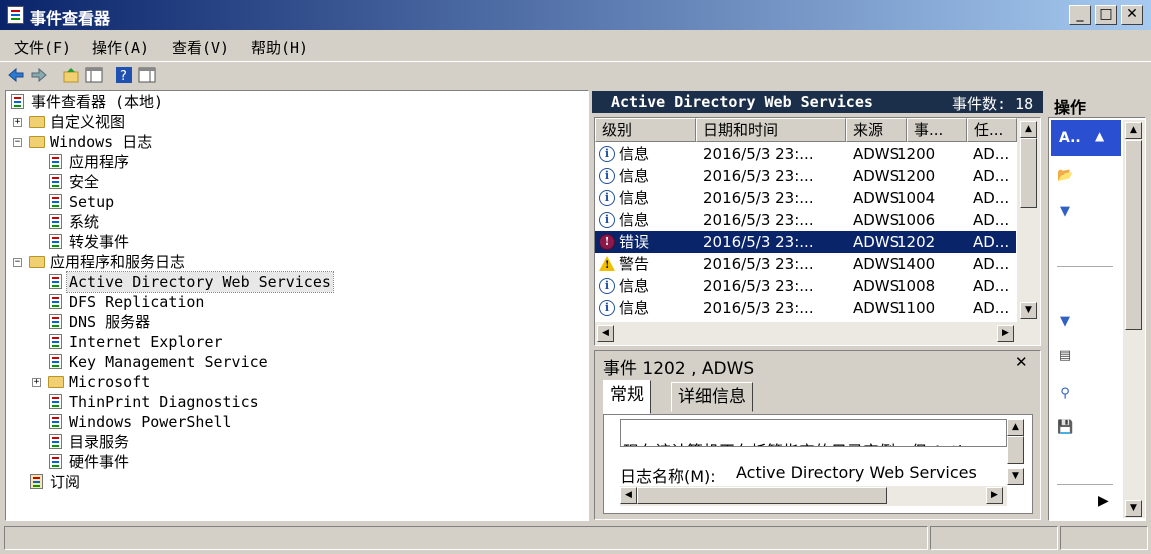  What do you see at coordinates (120, 47) in the screenshot?
I see `menu-action: 操作(A)` at bounding box center [120, 47].